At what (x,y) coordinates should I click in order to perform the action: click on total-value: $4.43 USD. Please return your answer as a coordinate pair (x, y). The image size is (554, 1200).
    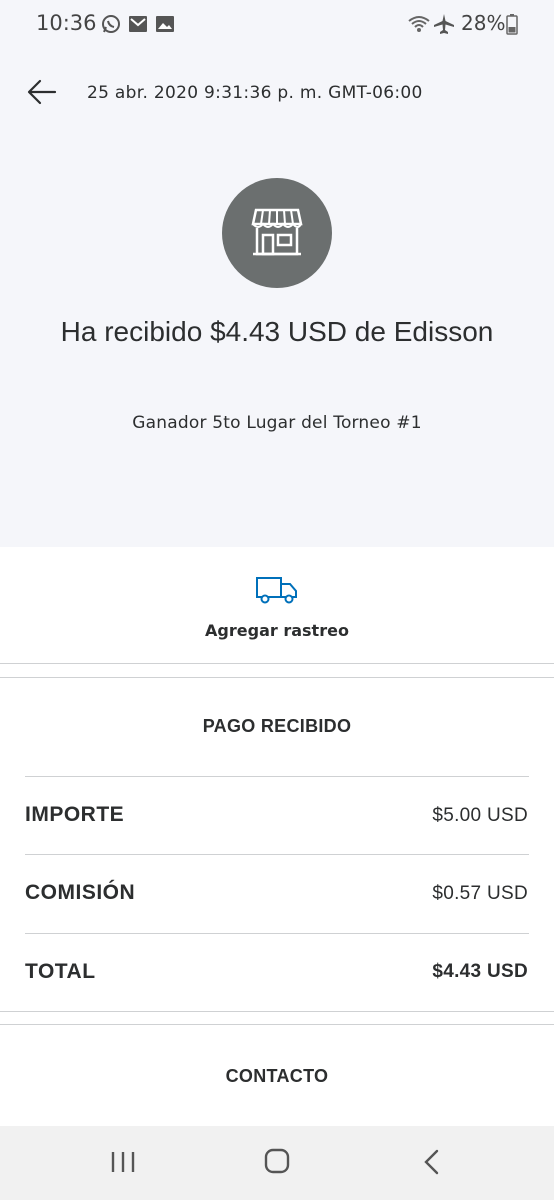
    Looking at the image, I should click on (480, 971).